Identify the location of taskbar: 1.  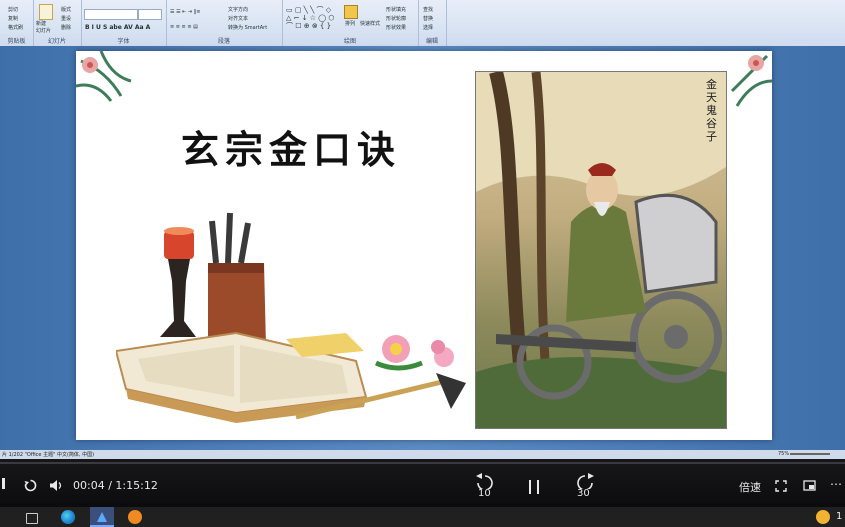
(422, 517).